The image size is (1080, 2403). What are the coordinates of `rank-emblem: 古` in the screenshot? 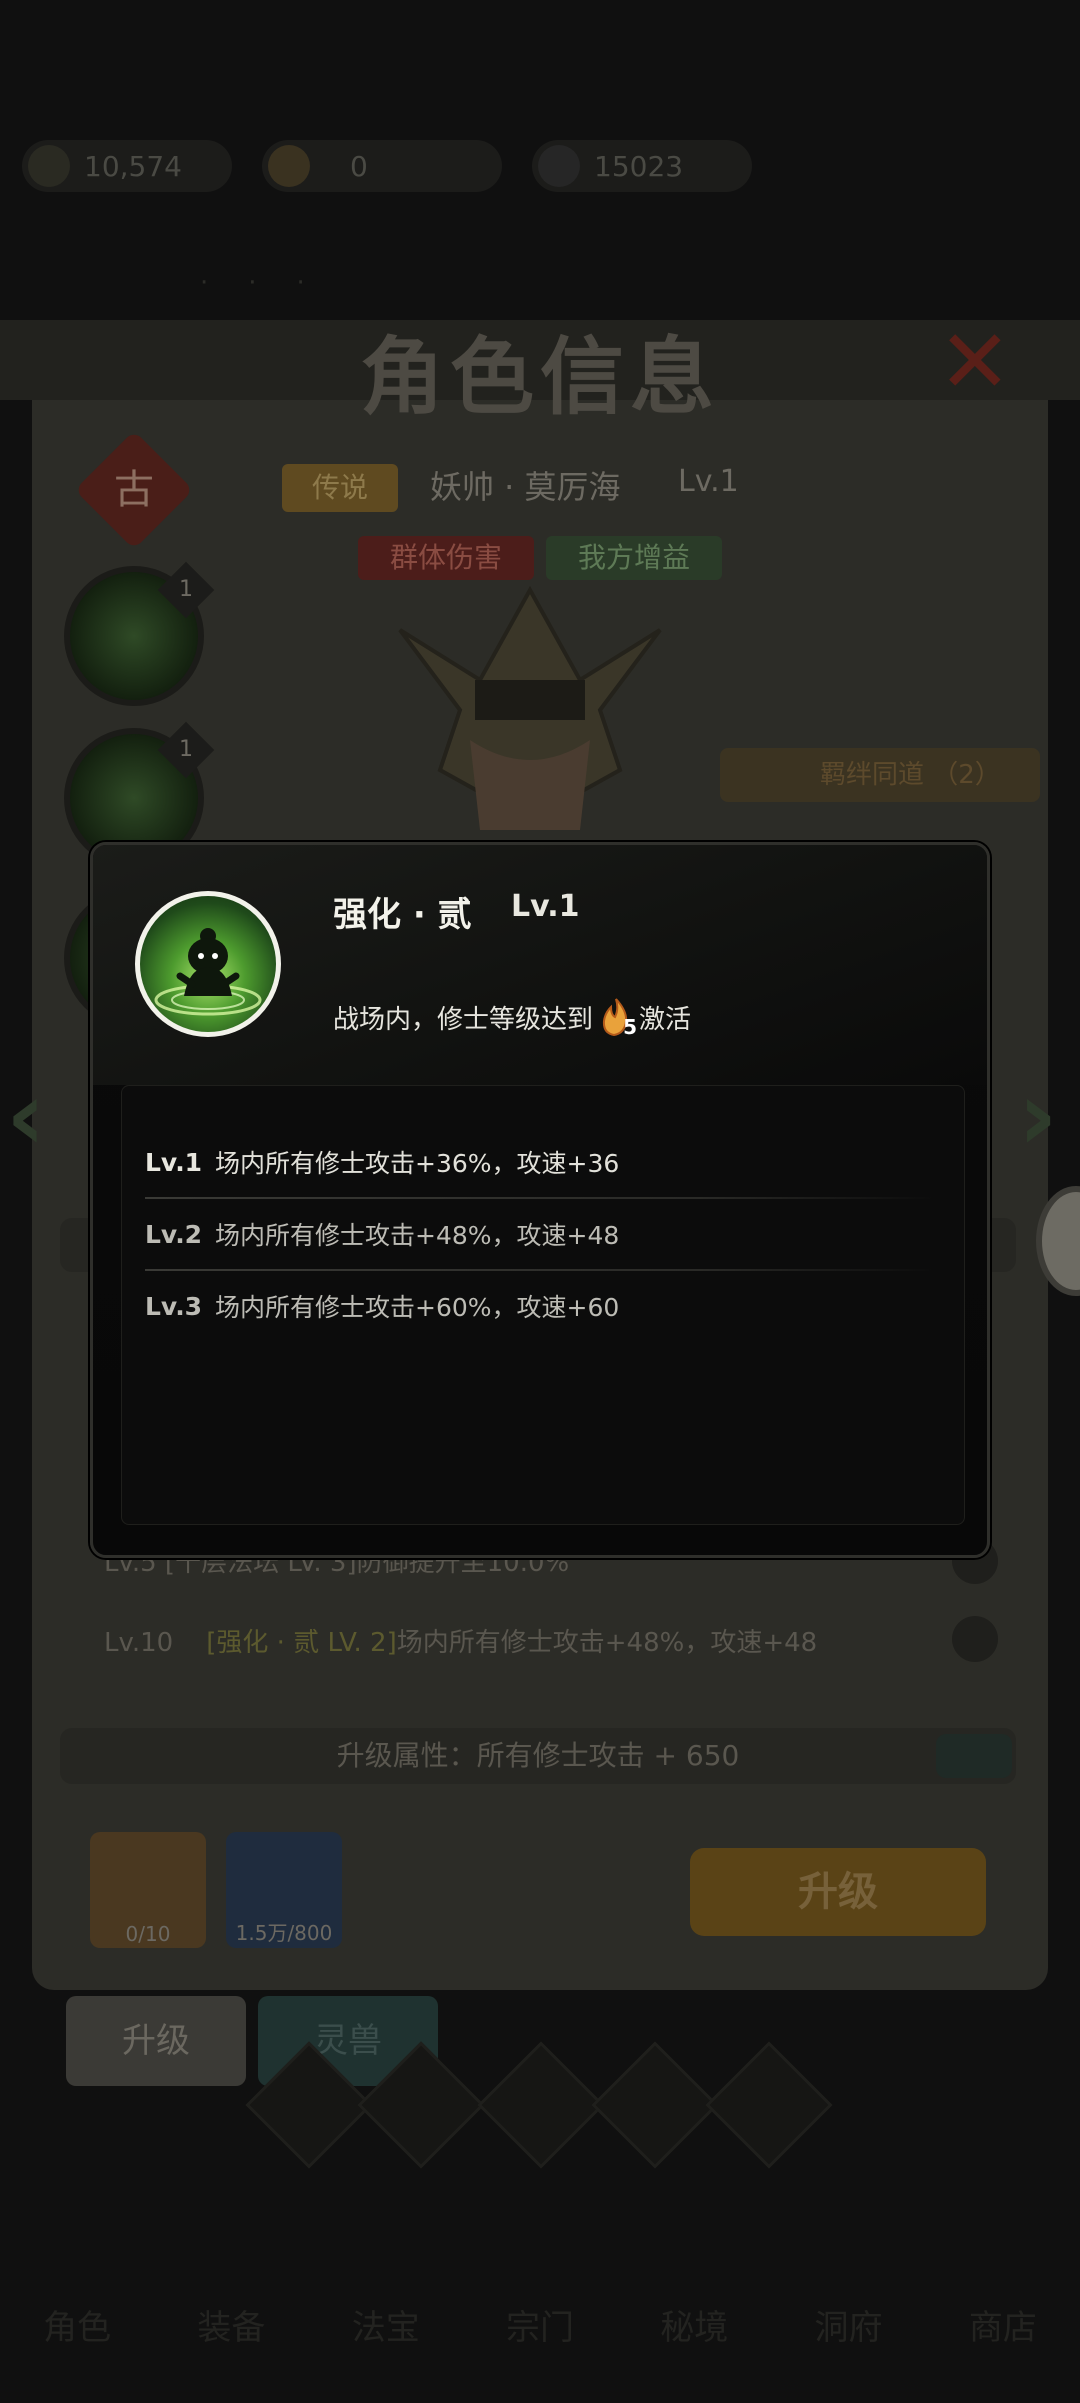 It's located at (134, 490).